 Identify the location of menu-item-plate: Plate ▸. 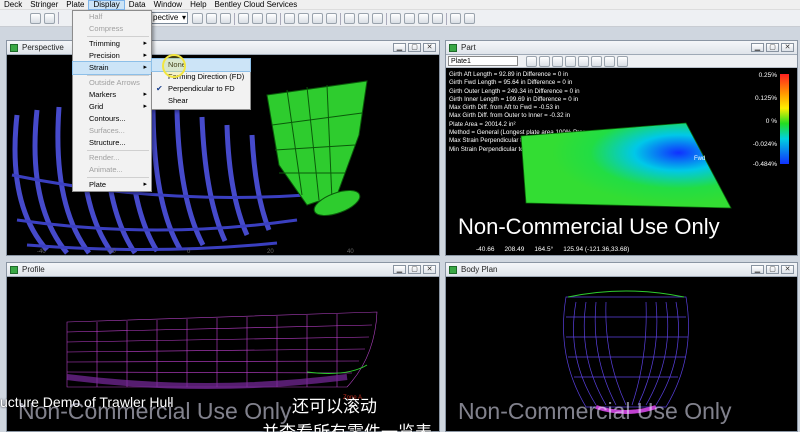
(112, 185).